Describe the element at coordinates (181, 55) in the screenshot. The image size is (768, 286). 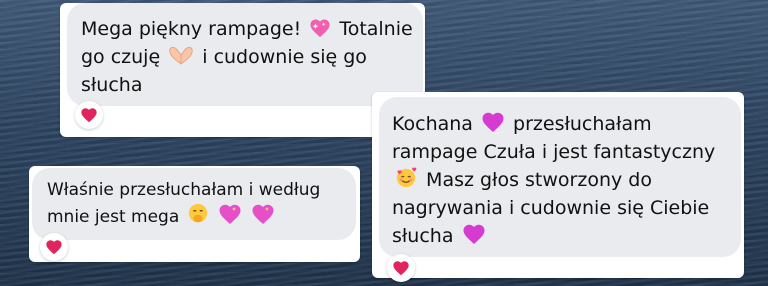
I see `heart-hands-icon` at that location.